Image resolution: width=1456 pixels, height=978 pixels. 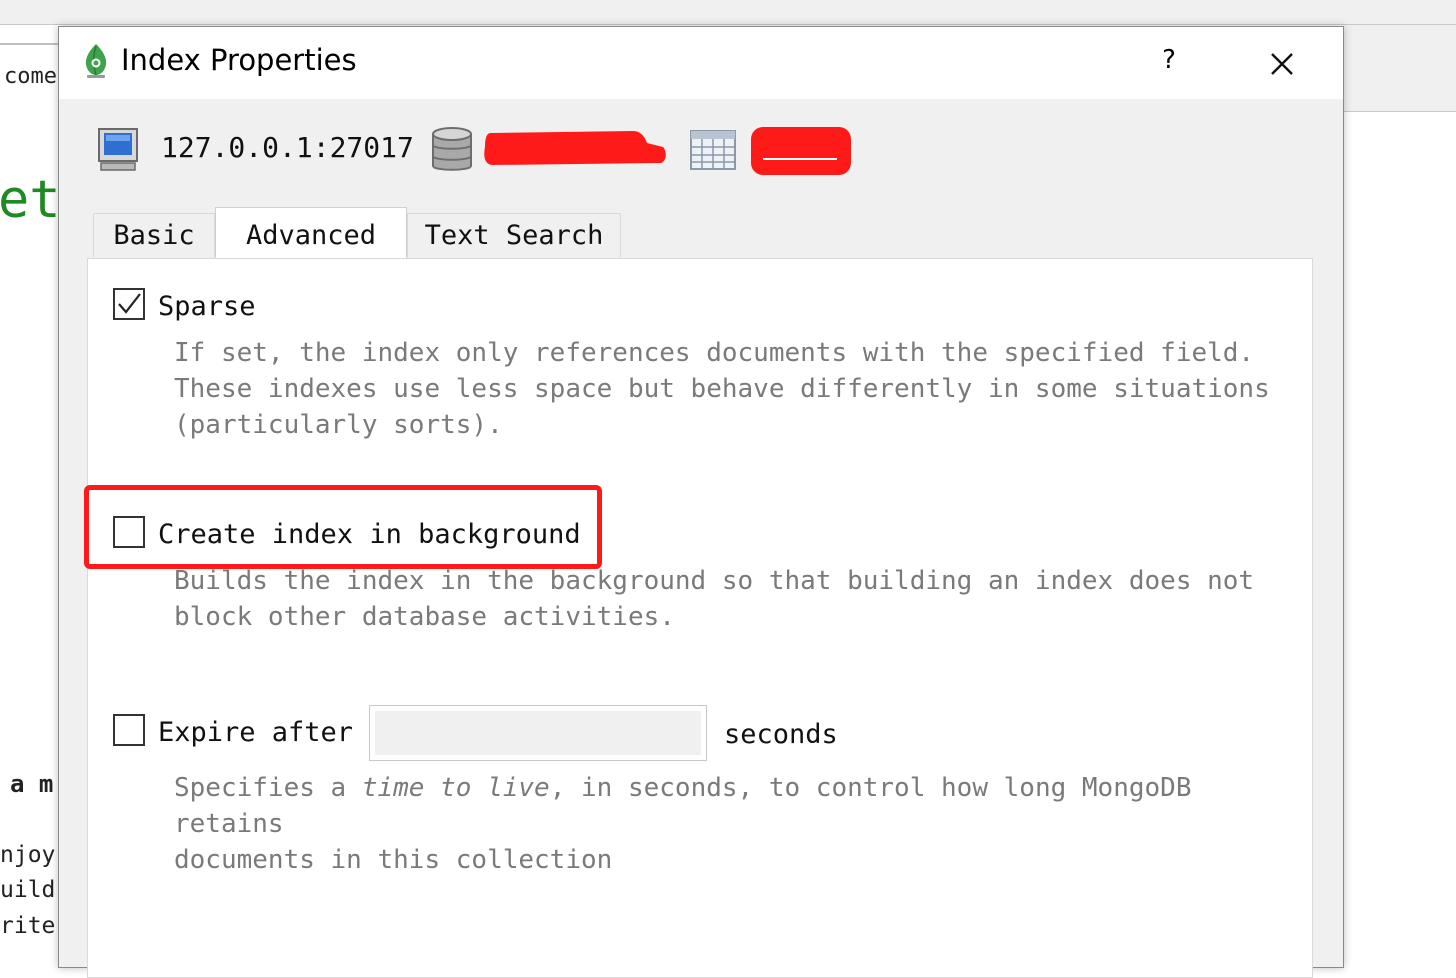 What do you see at coordinates (28, 926) in the screenshot?
I see `background-text: rite` at bounding box center [28, 926].